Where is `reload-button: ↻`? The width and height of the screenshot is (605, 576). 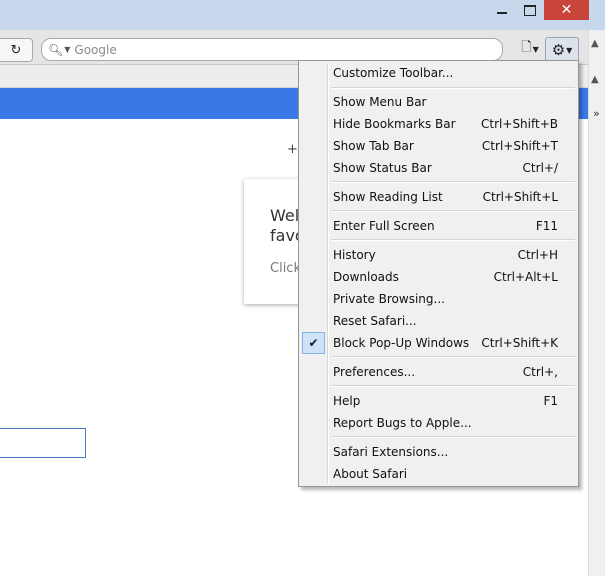 reload-button: ↻ is located at coordinates (16, 50).